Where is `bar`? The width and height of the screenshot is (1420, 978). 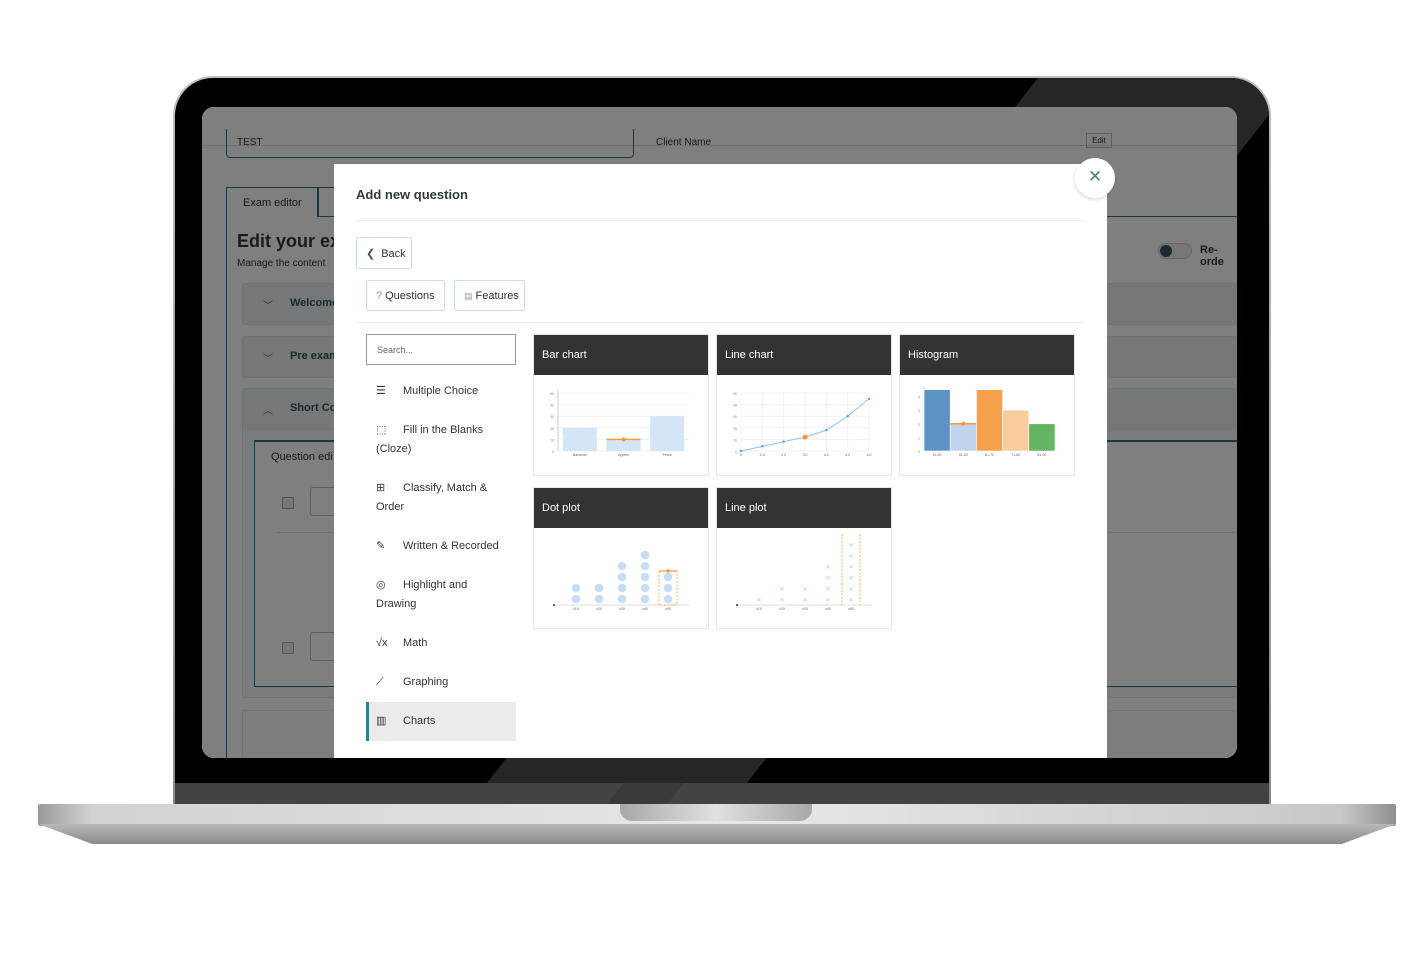 bar is located at coordinates (579, 439).